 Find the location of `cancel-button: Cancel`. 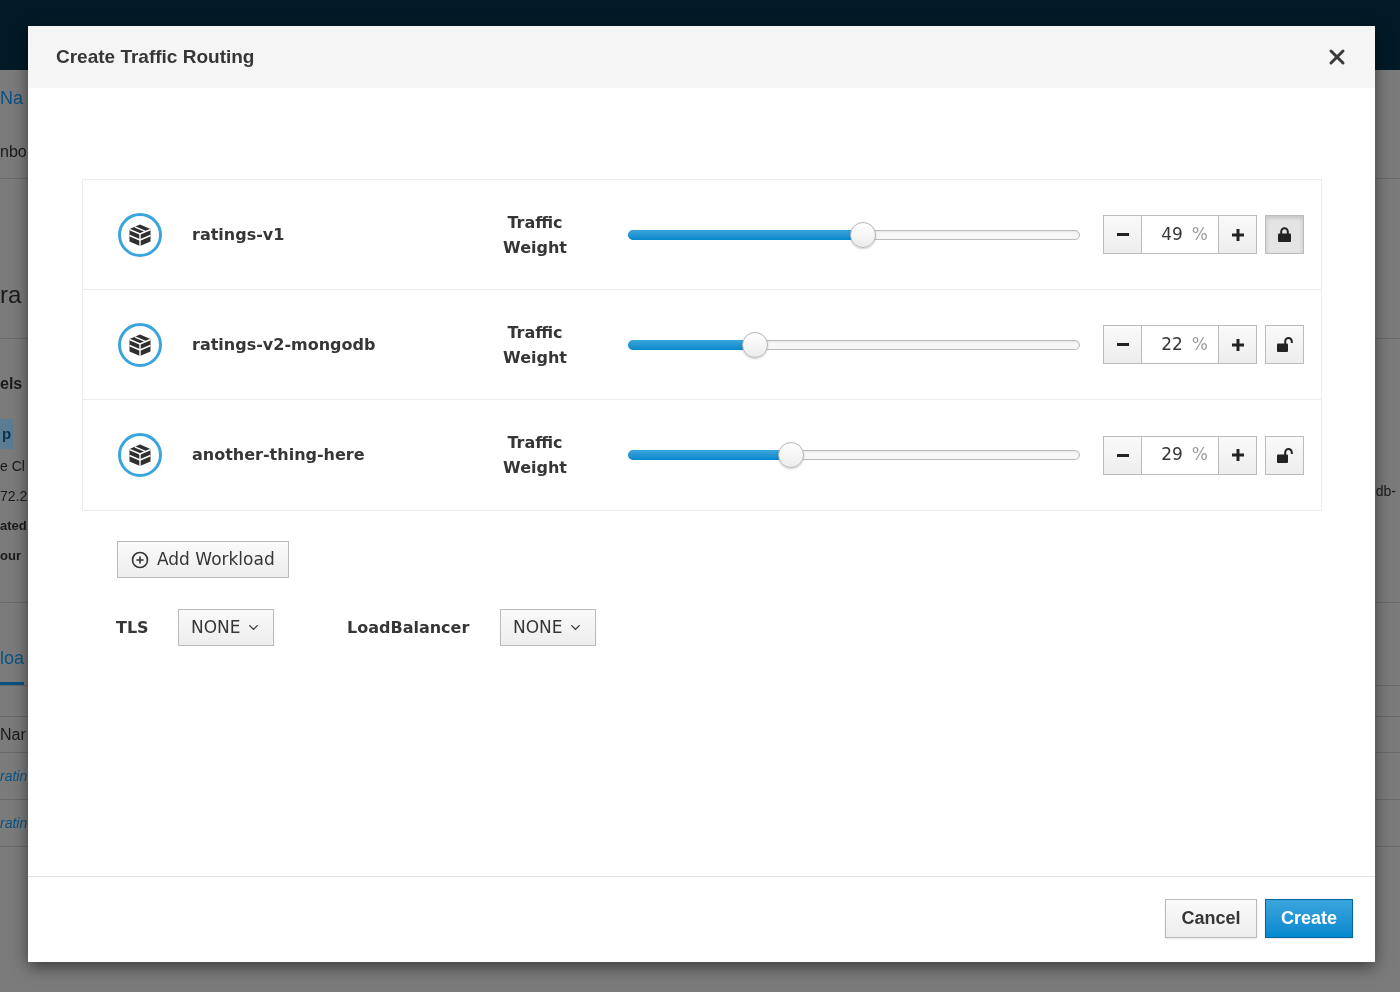

cancel-button: Cancel is located at coordinates (1211, 918).